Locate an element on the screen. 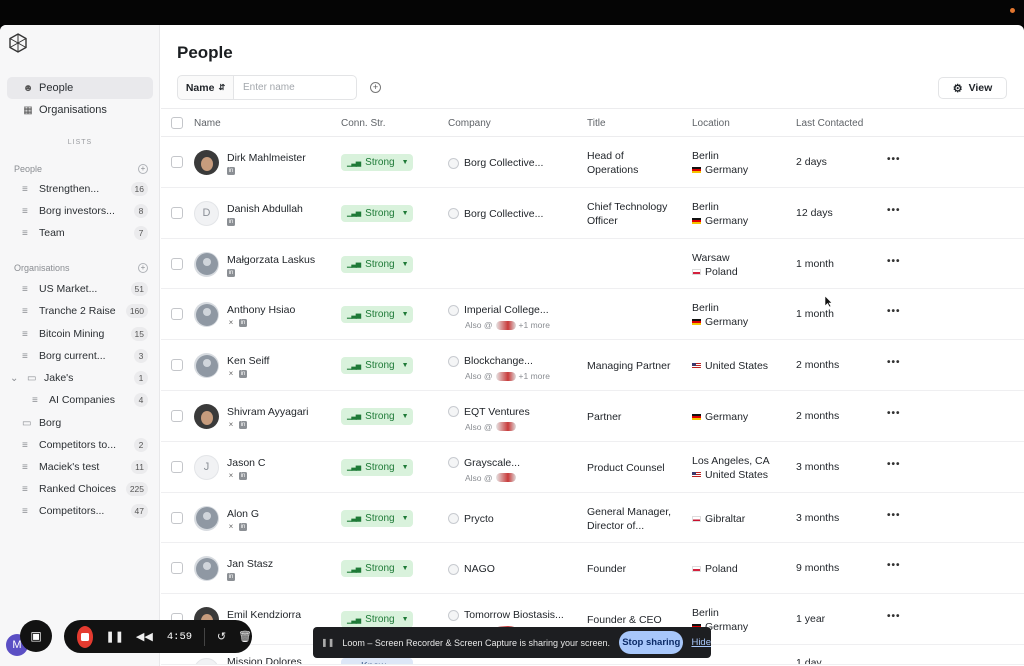  person-name: Ken Seiff is located at coordinates (248, 361).